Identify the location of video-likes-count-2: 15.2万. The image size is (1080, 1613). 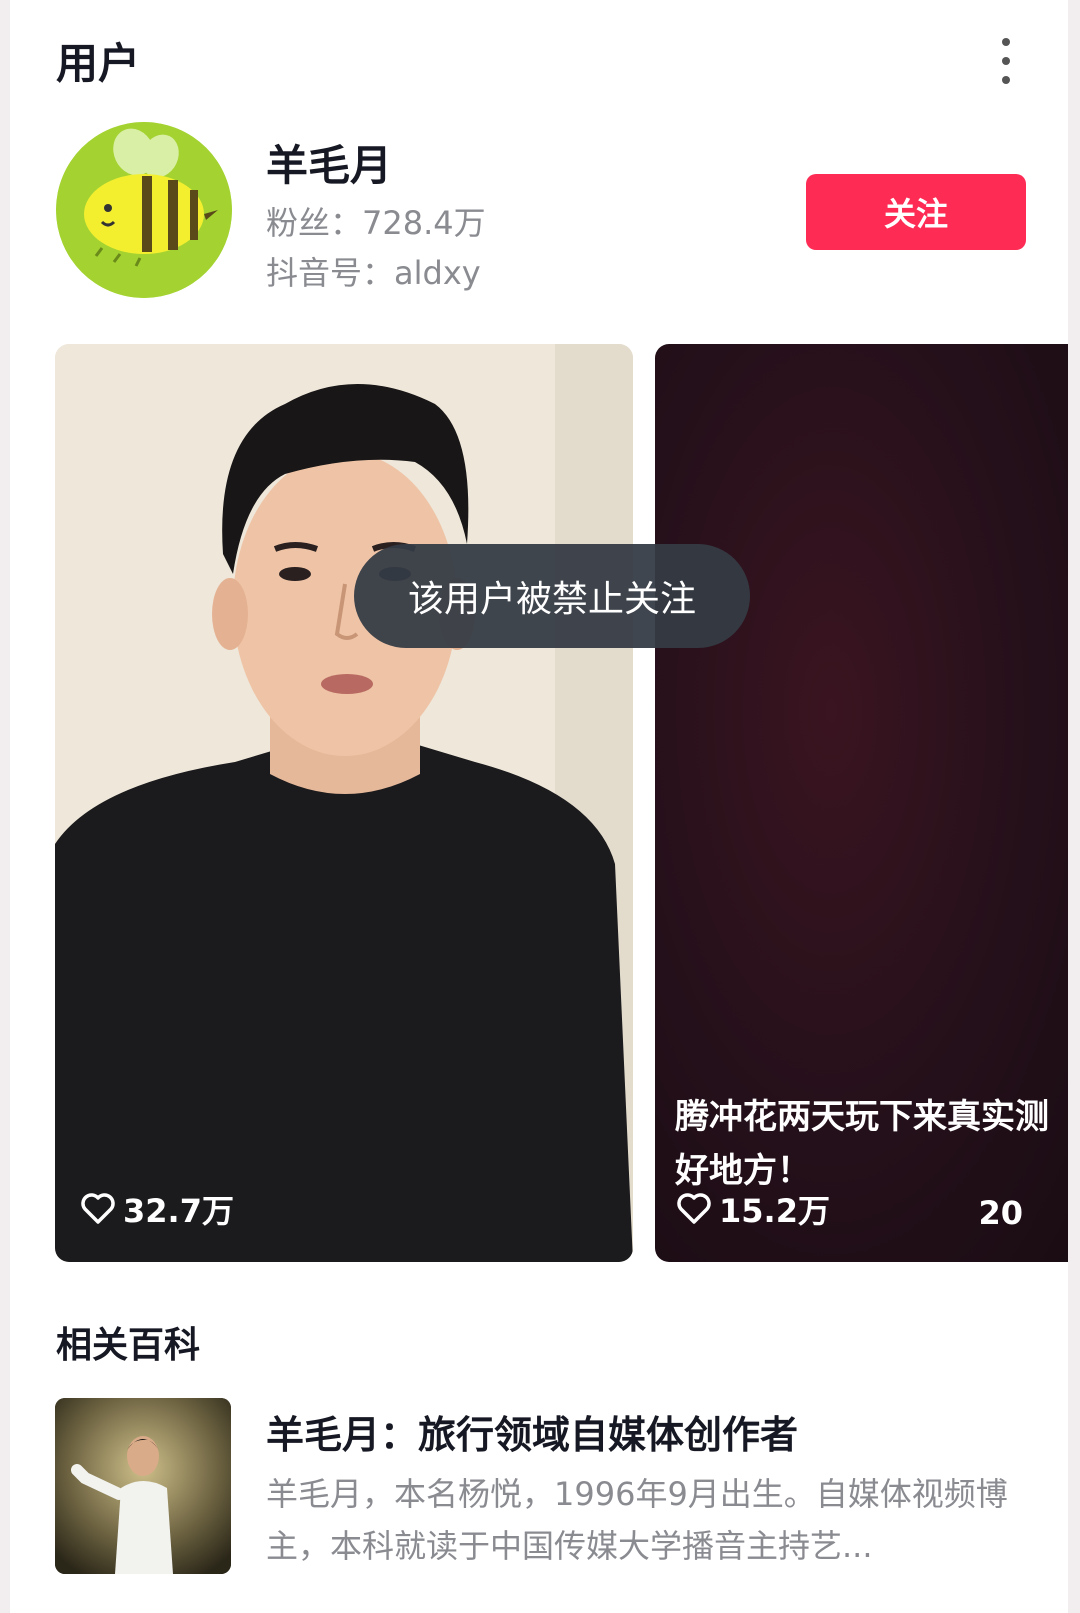
(774, 1211).